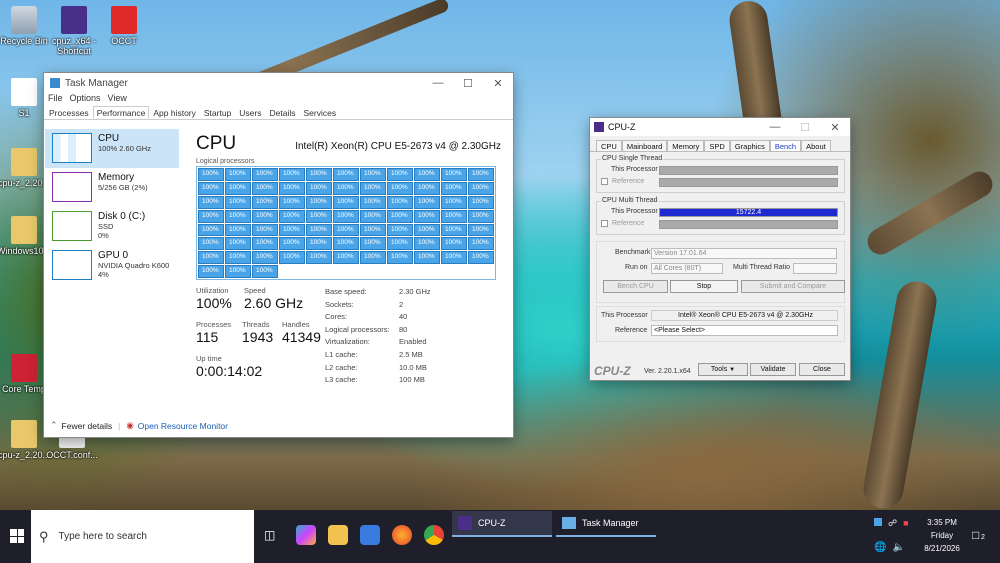 Image resolution: width=1000 pixels, height=563 pixels. I want to click on tab-details: Details, so click(283, 112).